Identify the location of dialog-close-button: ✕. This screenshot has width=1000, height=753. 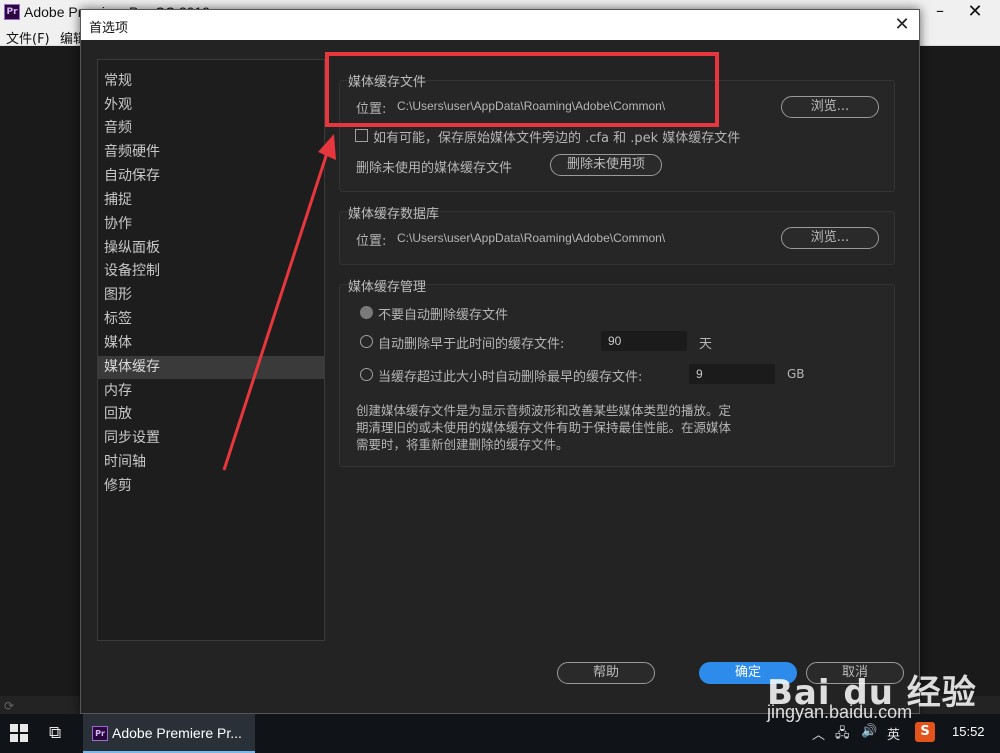
(902, 25).